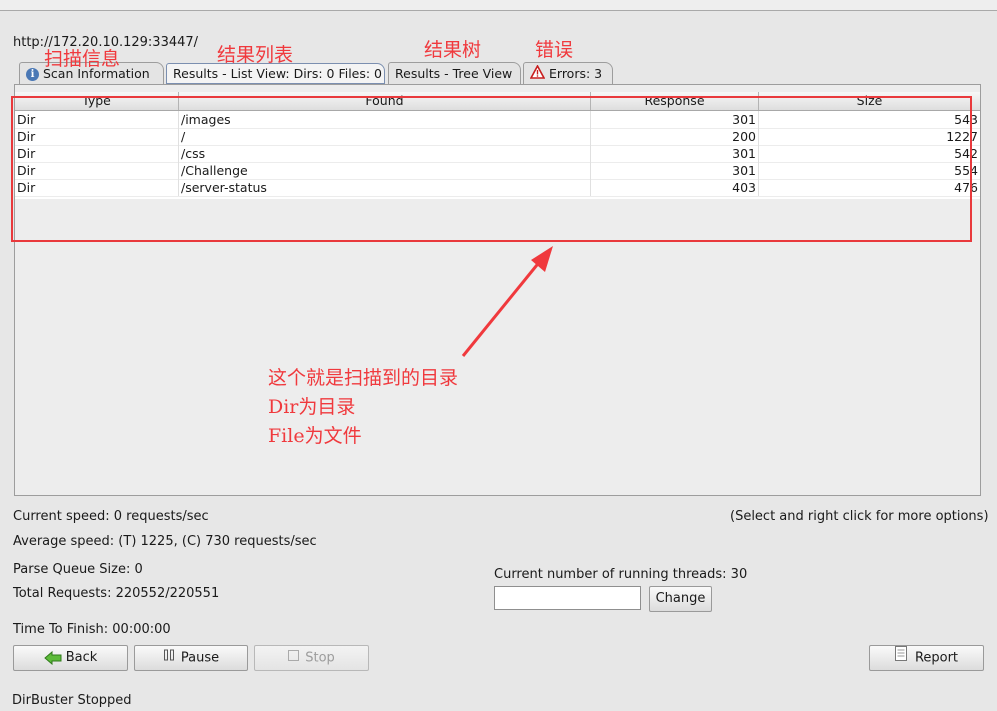 Image resolution: width=997 pixels, height=711 pixels. What do you see at coordinates (52, 657) in the screenshot?
I see `back-arrow-icon` at bounding box center [52, 657].